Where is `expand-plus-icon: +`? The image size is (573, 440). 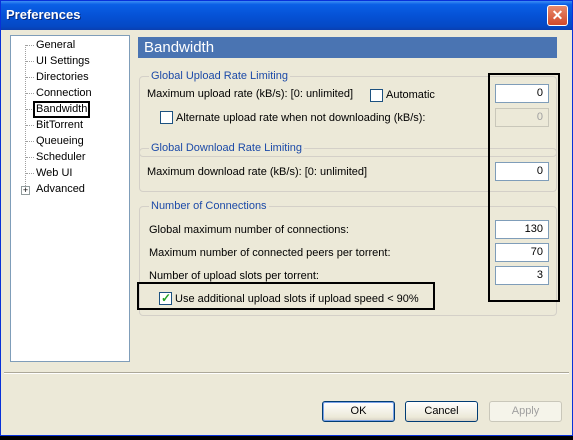 expand-plus-icon: + is located at coordinates (25, 190).